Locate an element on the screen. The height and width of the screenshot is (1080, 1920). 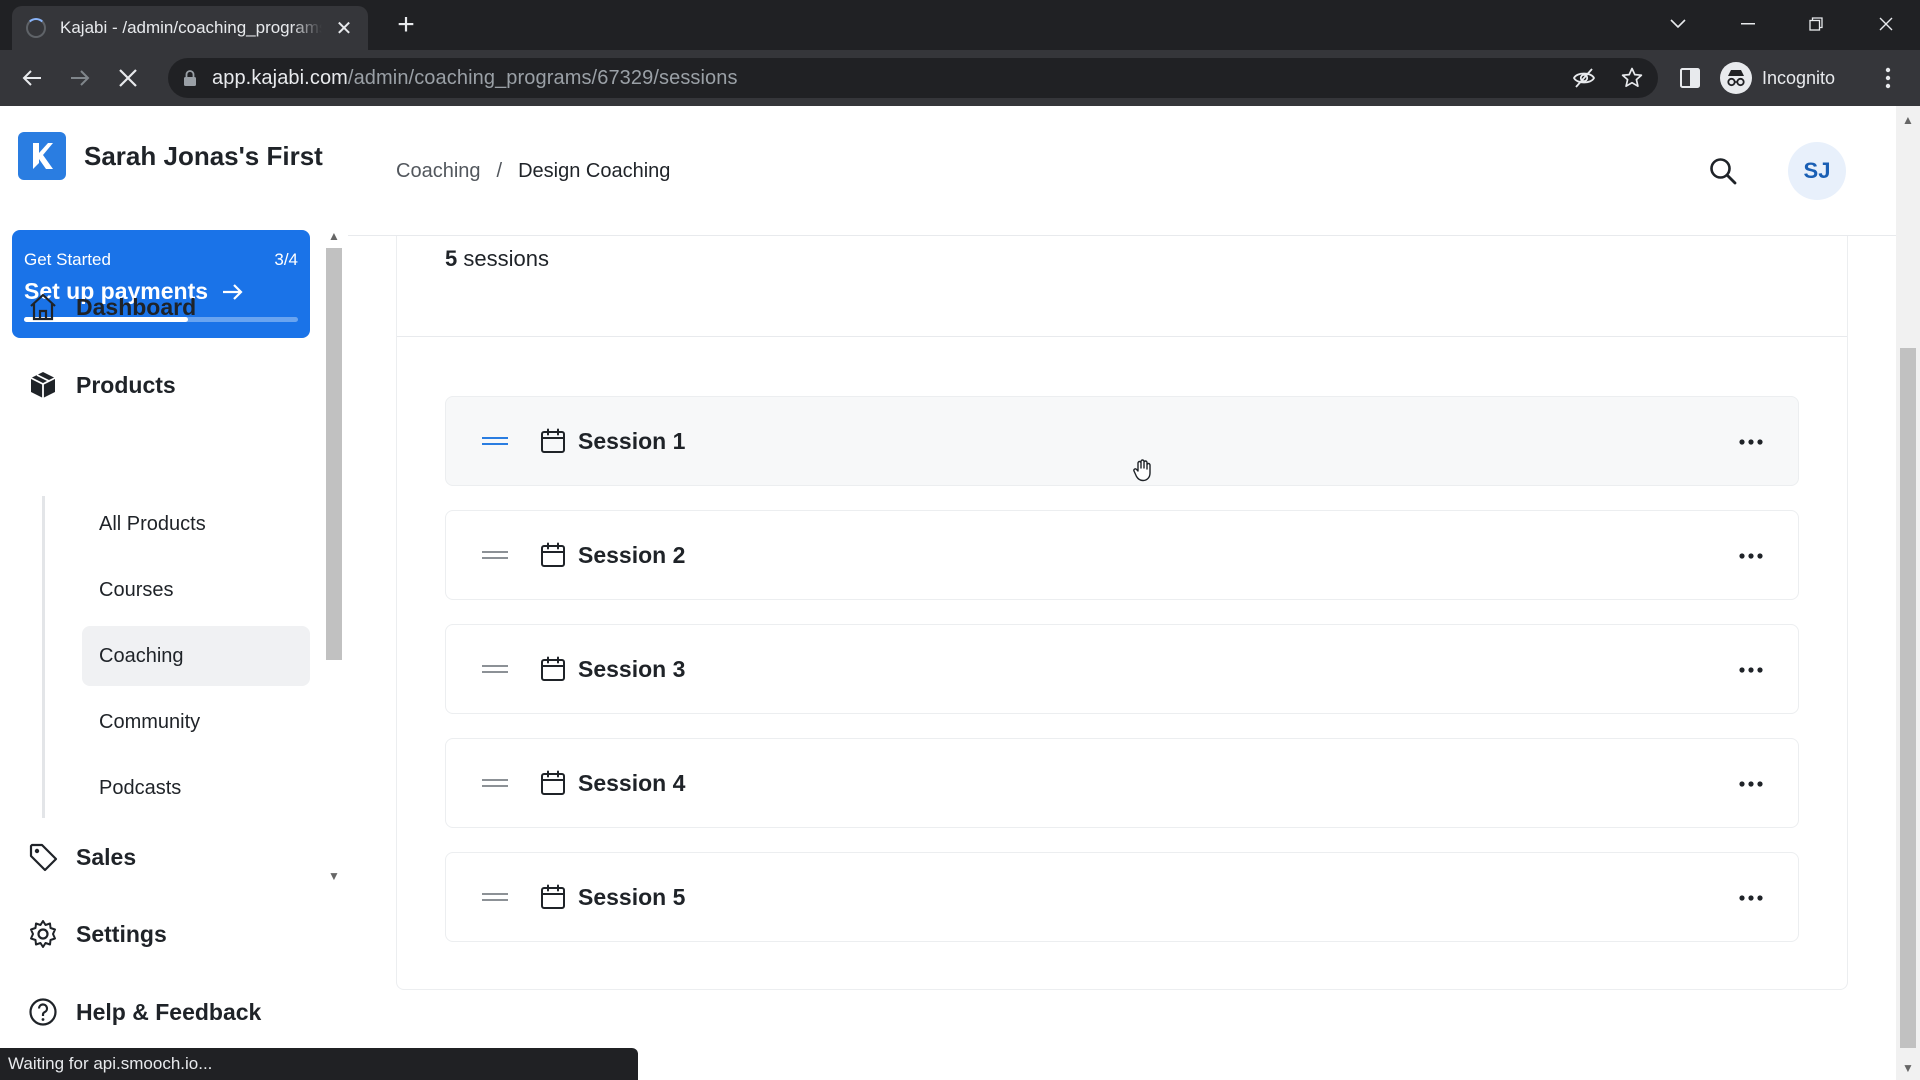
browser-menu-icon is located at coordinates (1888, 78).